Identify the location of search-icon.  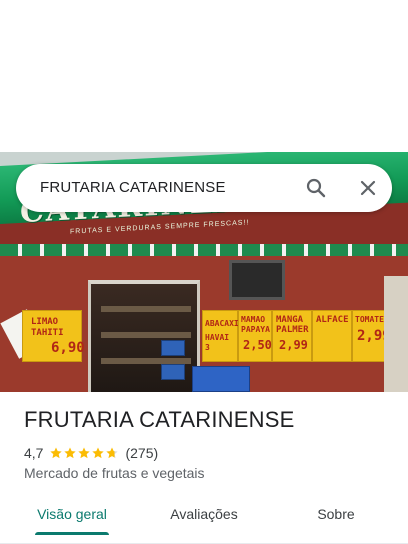
(316, 188).